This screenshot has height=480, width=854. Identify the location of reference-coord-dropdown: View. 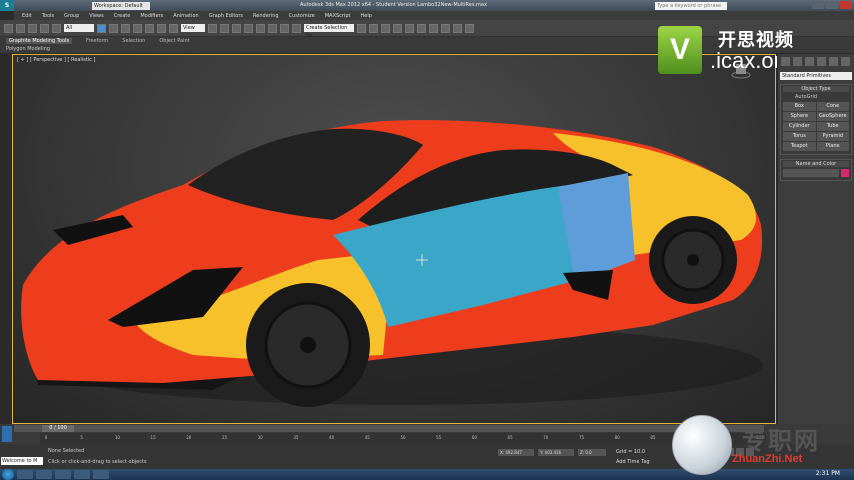
(193, 28).